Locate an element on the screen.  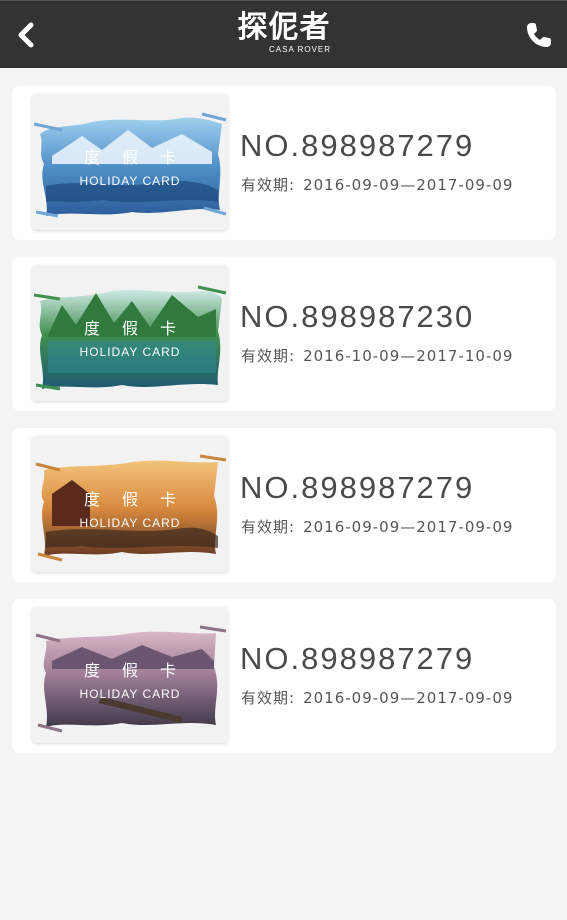
chevron-left-icon is located at coordinates (26, 35).